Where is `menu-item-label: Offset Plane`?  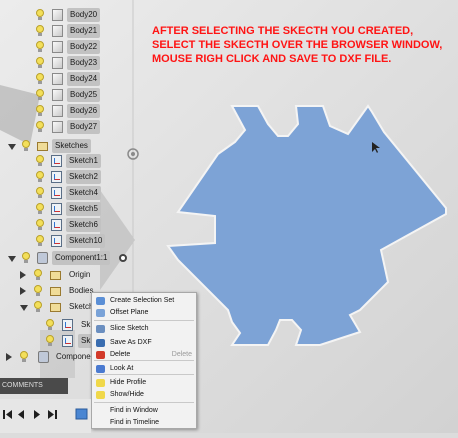 menu-item-label: Offset Plane is located at coordinates (129, 312).